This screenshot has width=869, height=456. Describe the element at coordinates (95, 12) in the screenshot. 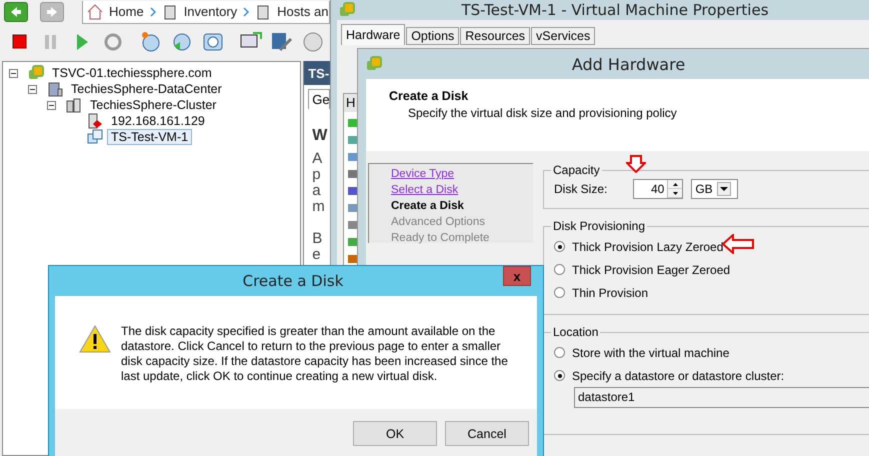

I see `home-icon` at that location.